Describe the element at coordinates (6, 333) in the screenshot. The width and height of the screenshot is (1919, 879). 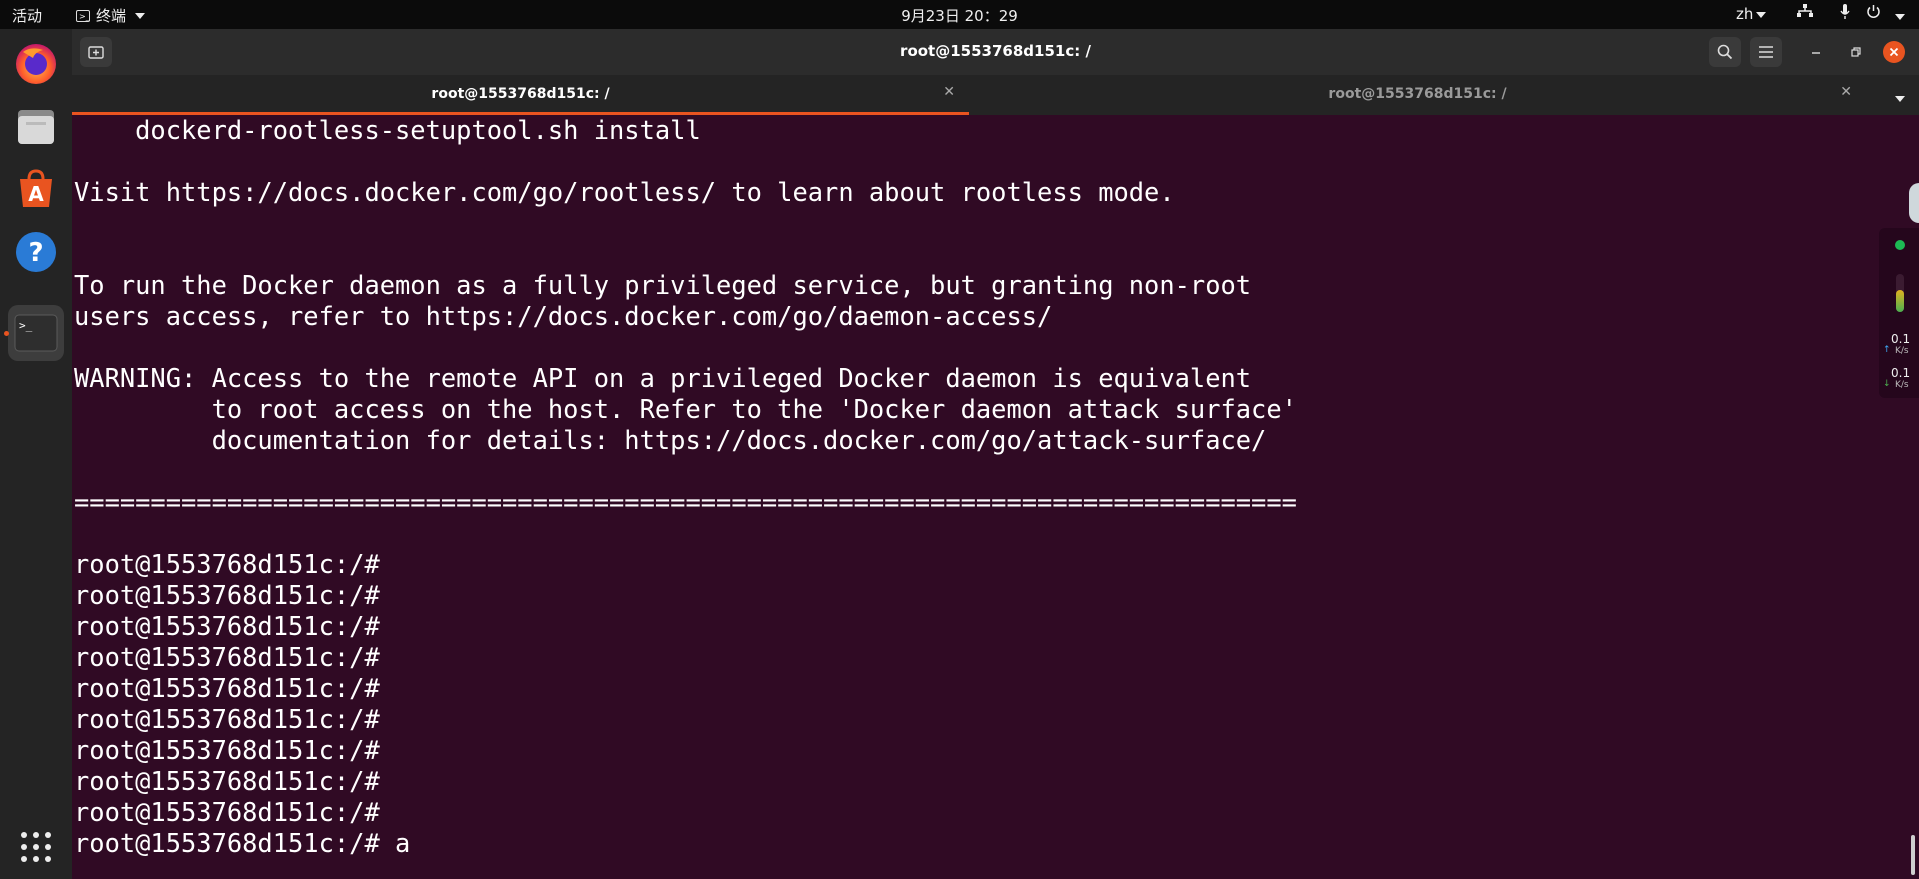
I see `running-indicator` at that location.